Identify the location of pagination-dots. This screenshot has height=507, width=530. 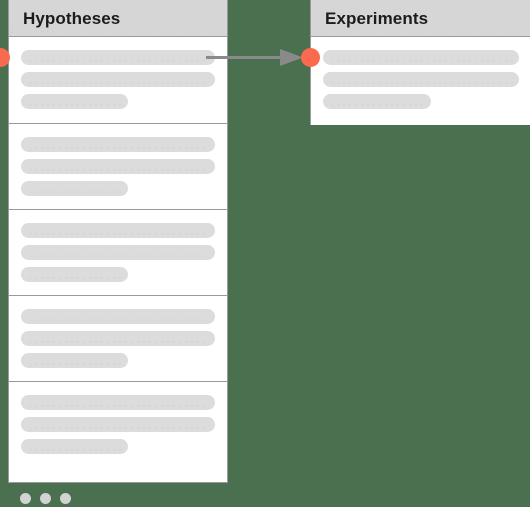
(45, 498).